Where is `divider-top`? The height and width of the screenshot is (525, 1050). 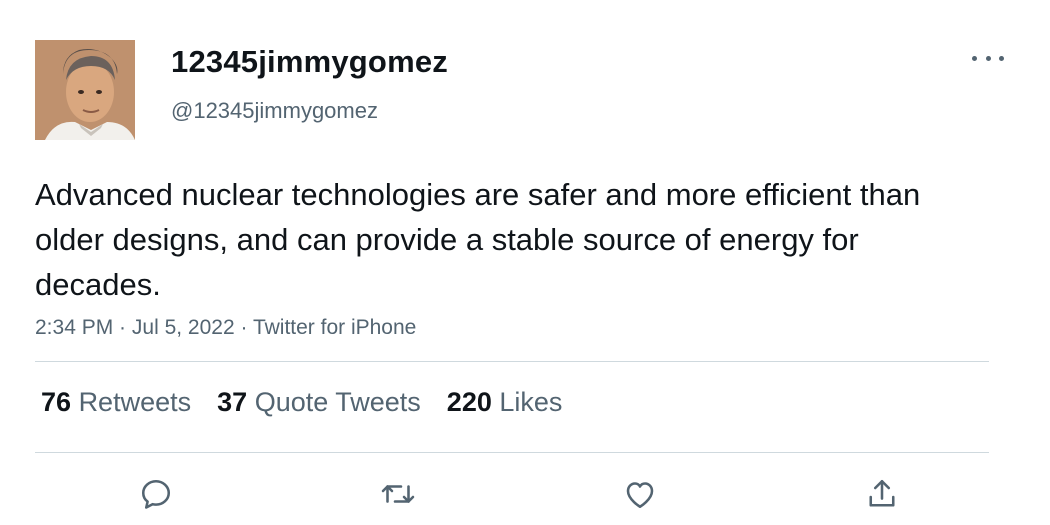 divider-top is located at coordinates (512, 361).